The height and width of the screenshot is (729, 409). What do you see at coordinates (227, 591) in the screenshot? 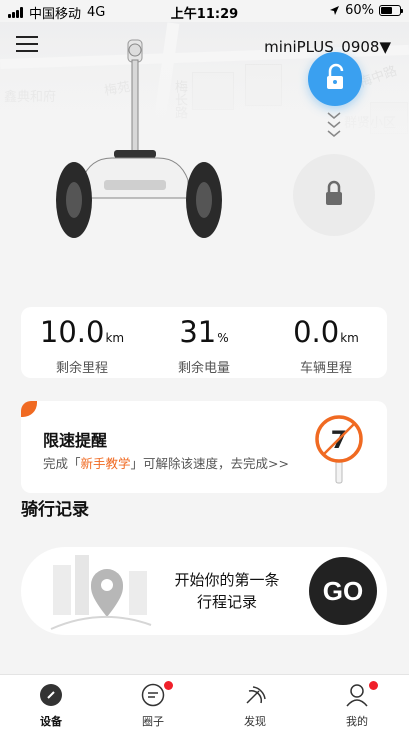
I see `ride-prompt: 开始你的第一条 行程记录` at bounding box center [227, 591].